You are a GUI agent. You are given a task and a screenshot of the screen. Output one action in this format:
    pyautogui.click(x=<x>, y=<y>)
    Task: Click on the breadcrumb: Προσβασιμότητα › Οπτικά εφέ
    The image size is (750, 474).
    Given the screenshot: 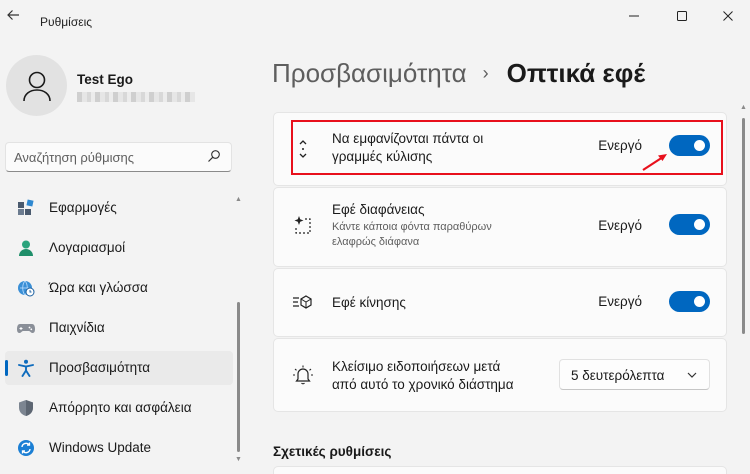 What is the action you would take?
    pyautogui.click(x=458, y=73)
    